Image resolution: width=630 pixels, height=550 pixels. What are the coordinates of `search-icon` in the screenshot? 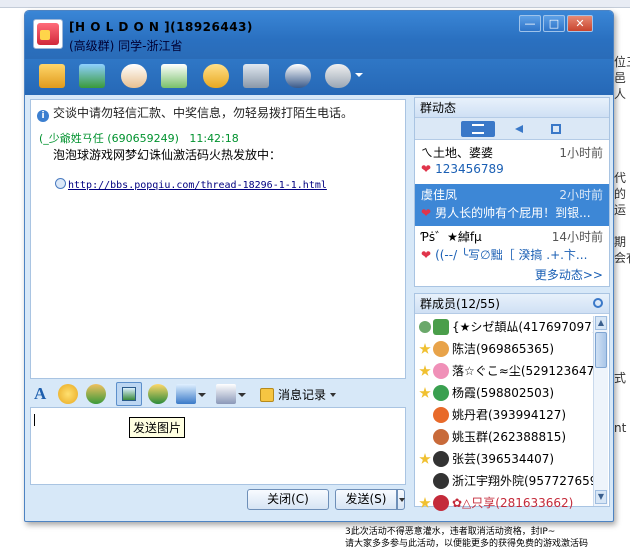 It's located at (598, 303).